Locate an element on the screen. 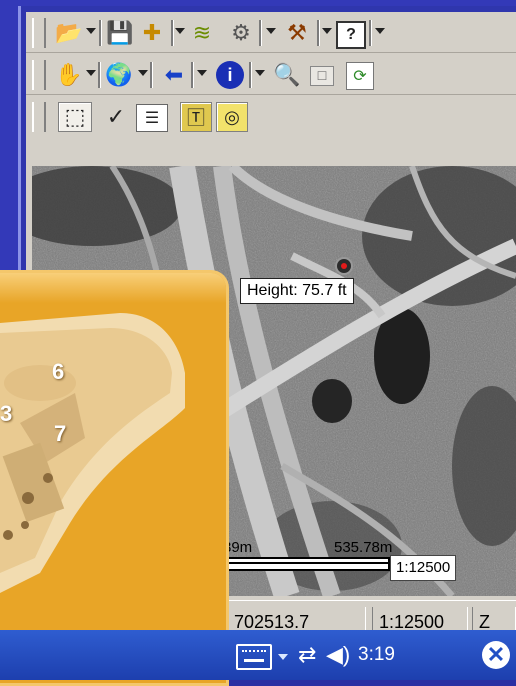 This screenshot has height=686, width=516. find-icon: 🔍 is located at coordinates (287, 75).